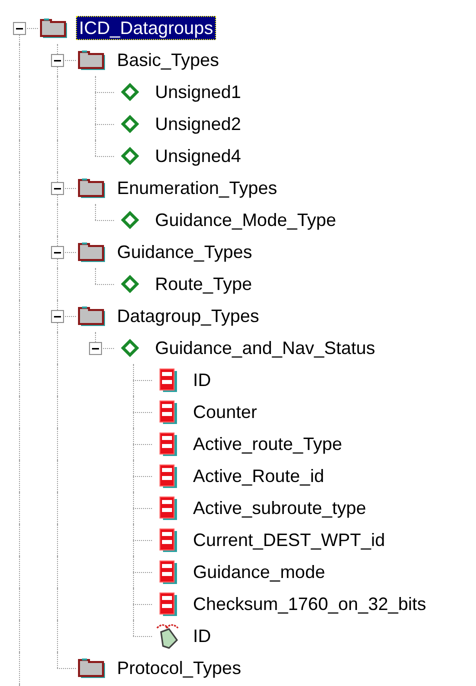 This screenshot has width=476, height=686. Describe the element at coordinates (185, 252) in the screenshot. I see `tree-item-label: Guidance_Types` at that location.